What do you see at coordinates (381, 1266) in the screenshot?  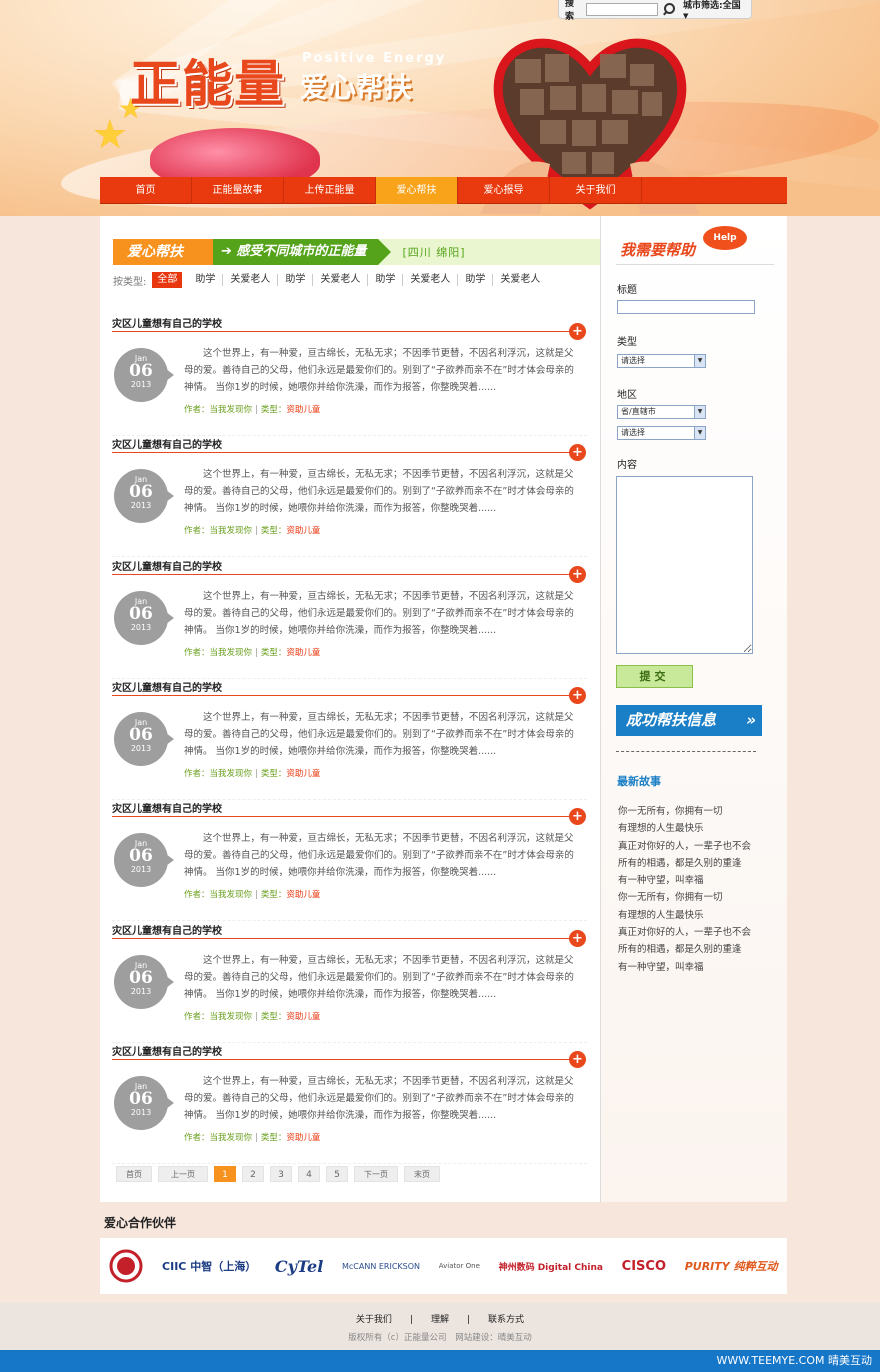 I see `partner-logo: McCANN ERICKSON` at bounding box center [381, 1266].